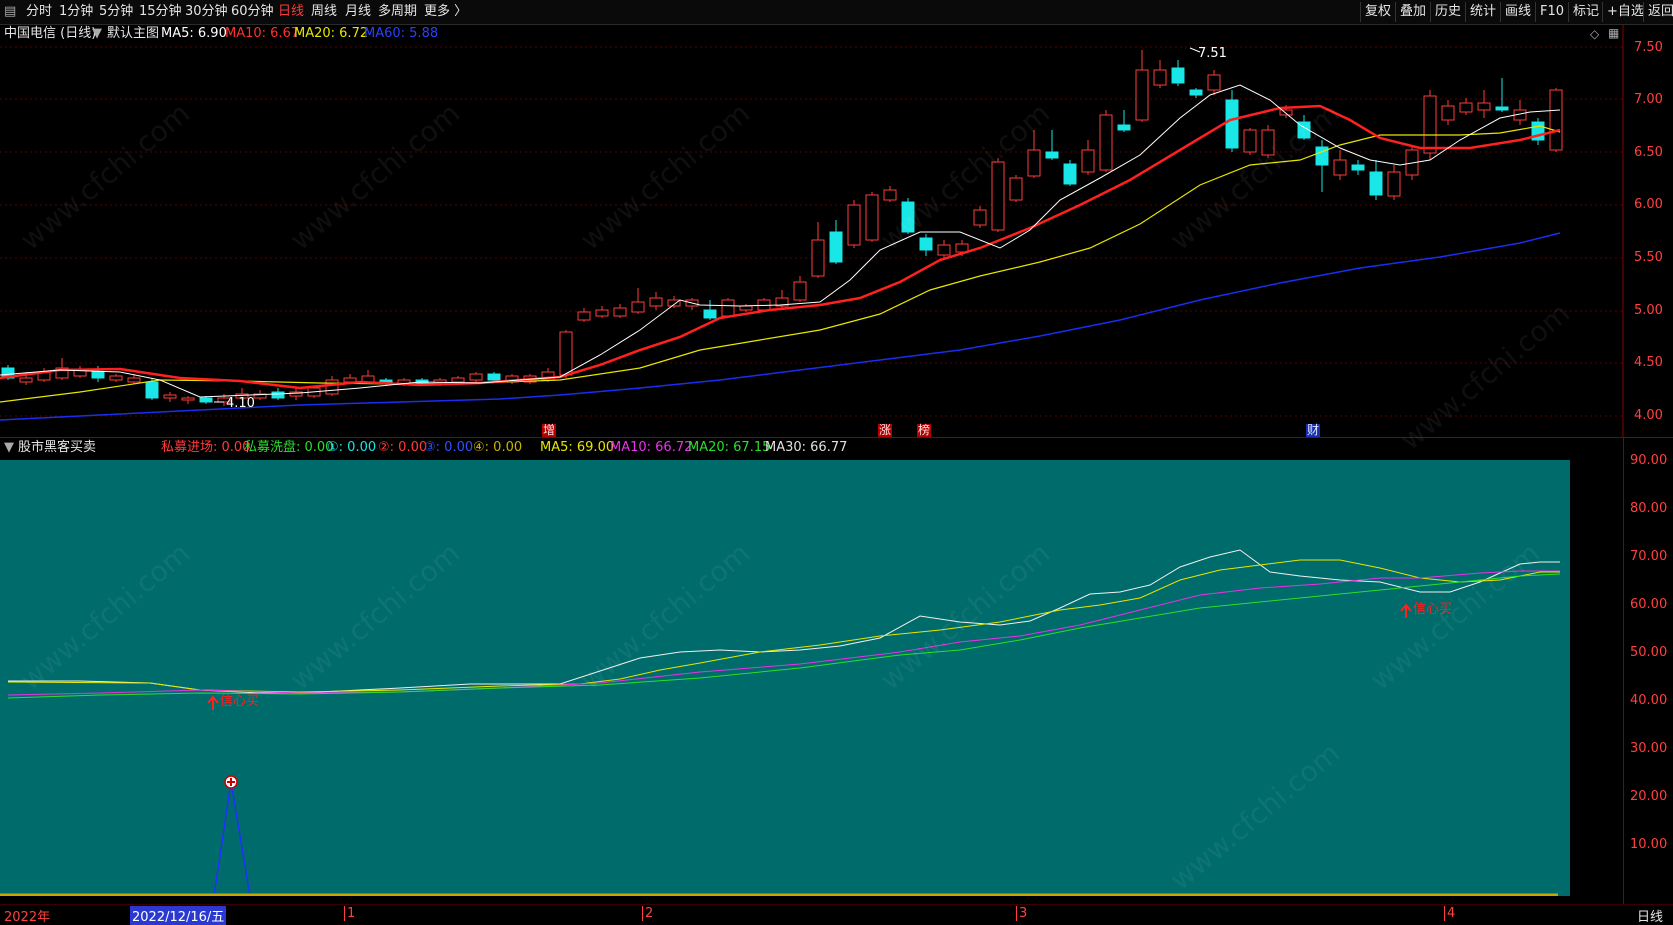 Image resolution: width=1673 pixels, height=925 pixels. Describe the element at coordinates (836, 914) in the screenshot. I see `date-axis: 2022年 2022/12/16/五 1 2 3 4 日线` at that location.